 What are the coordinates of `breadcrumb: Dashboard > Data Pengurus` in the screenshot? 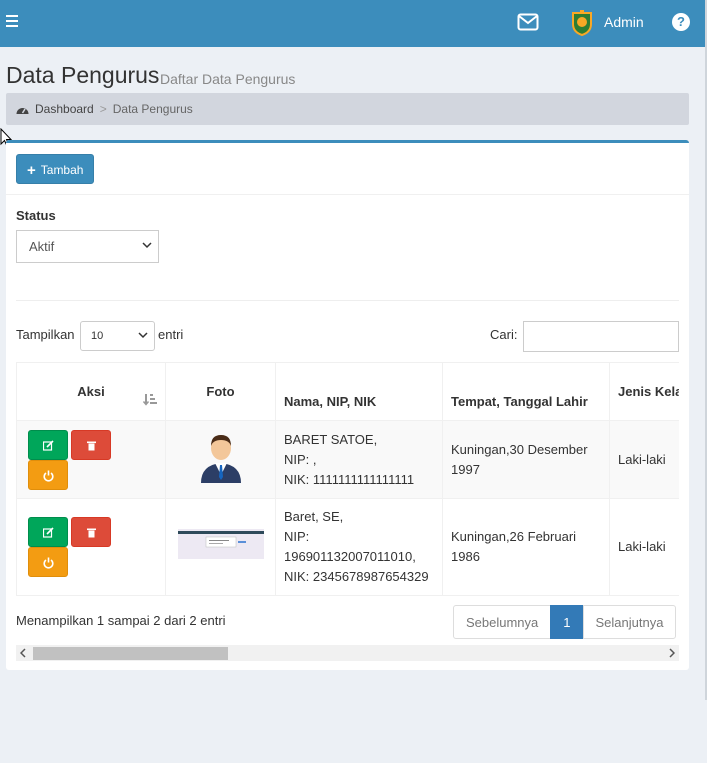 It's located at (347, 109).